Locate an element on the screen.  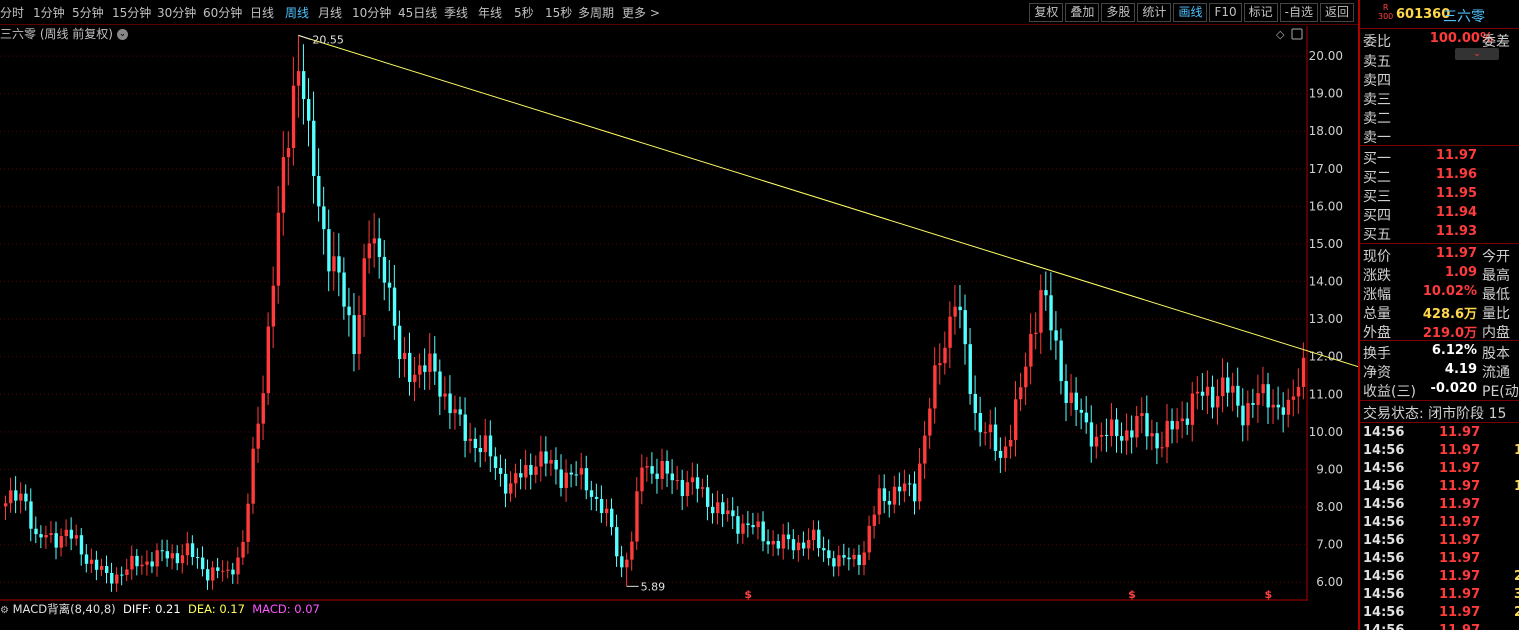
period-tab: 45日线 is located at coordinates (417, 12).